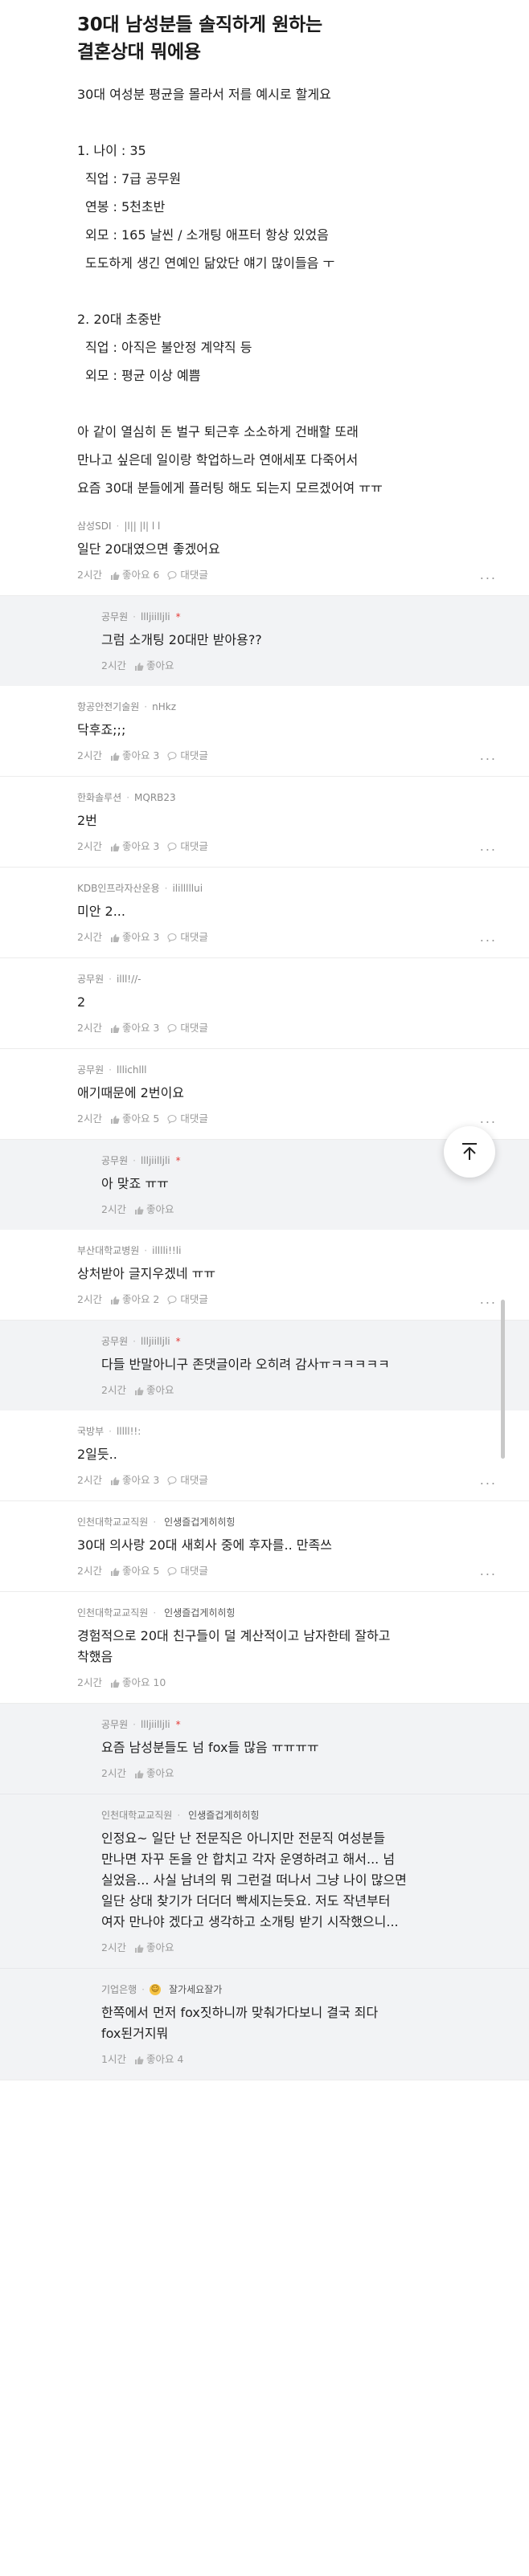  I want to click on post-line: 직업 : 아직은 불안정 계약직 등, so click(169, 347).